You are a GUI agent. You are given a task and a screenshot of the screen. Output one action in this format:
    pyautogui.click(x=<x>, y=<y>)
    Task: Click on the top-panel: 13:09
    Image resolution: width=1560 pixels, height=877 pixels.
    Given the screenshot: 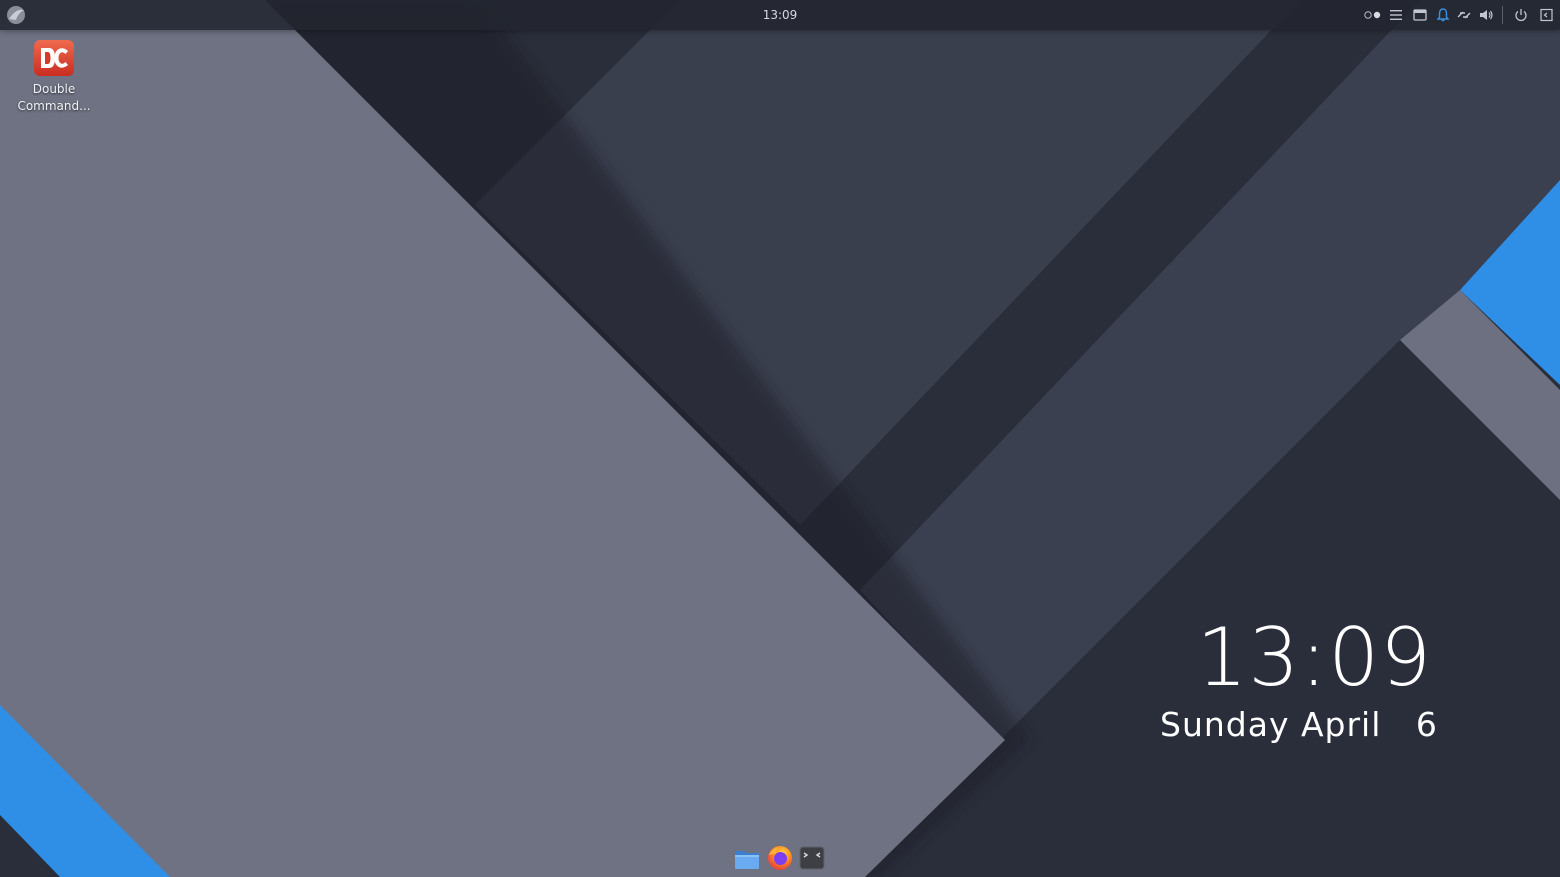 What is the action you would take?
    pyautogui.click(x=780, y=15)
    